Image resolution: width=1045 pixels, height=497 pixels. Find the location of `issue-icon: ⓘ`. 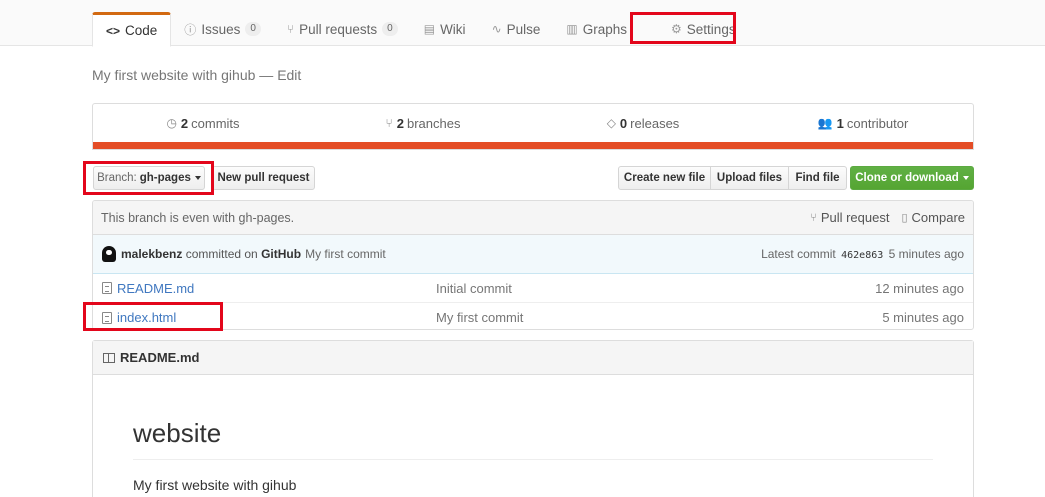

issue-icon: ⓘ is located at coordinates (190, 29).